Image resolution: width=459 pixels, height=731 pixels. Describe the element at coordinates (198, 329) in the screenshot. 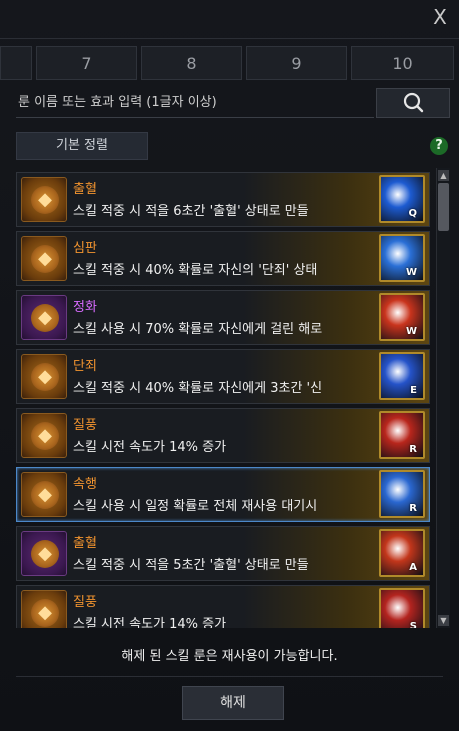

I see `rune-description: 스킬 사용 시 70% 확률로 자신에게 걸린 해로` at that location.